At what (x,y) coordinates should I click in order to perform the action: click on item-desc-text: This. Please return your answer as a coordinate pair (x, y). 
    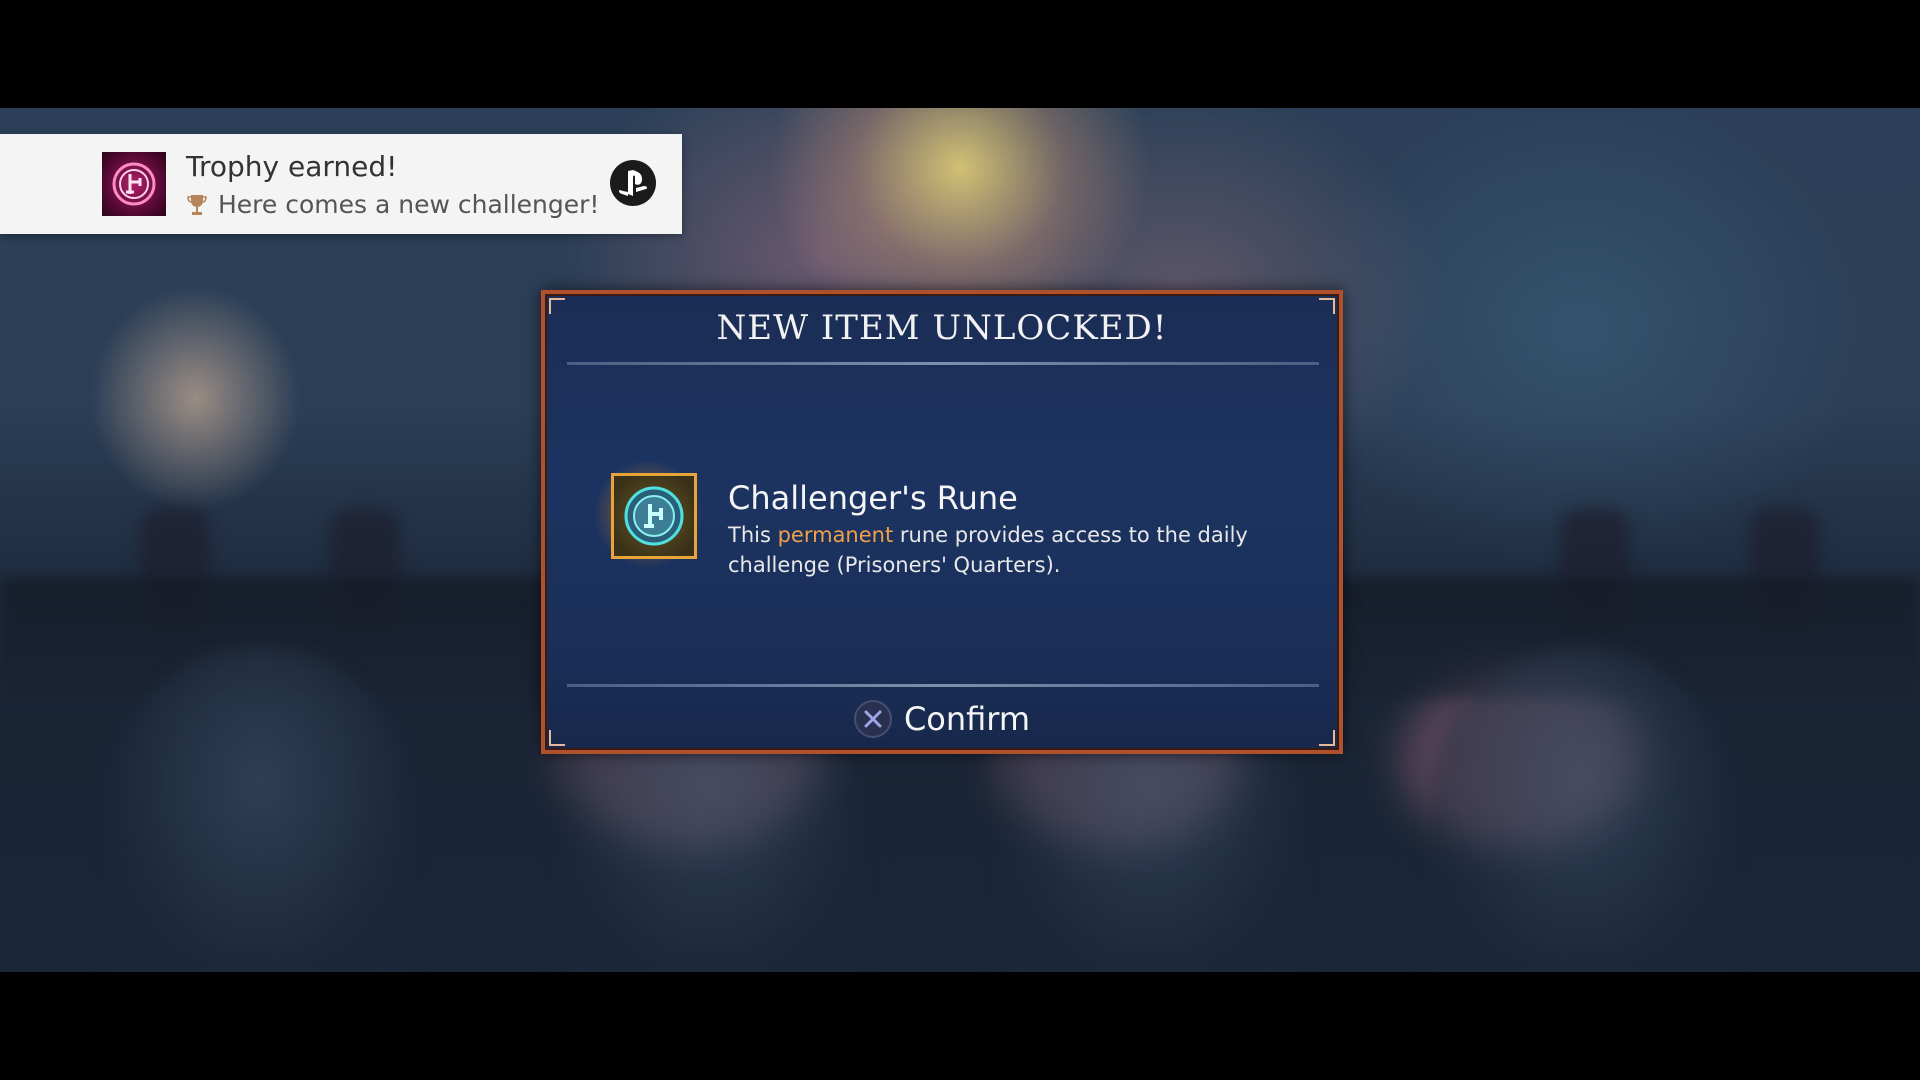
    Looking at the image, I should click on (753, 535).